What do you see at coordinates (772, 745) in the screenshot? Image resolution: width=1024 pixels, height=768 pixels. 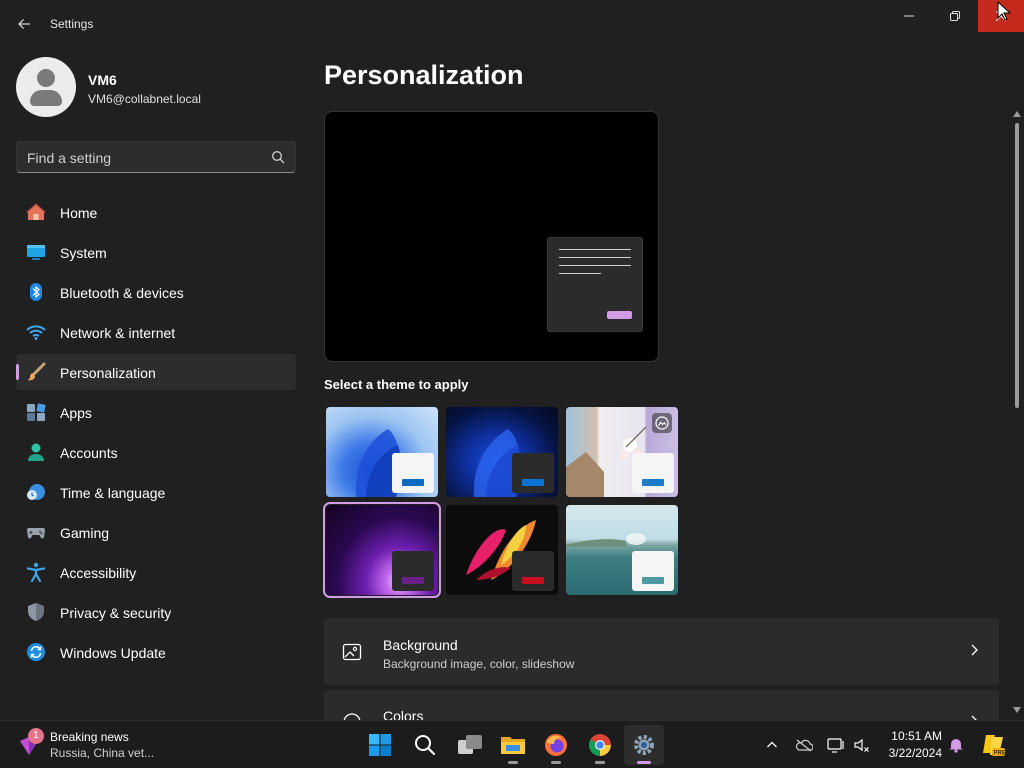 I see `show-hidden-icons-button` at bounding box center [772, 745].